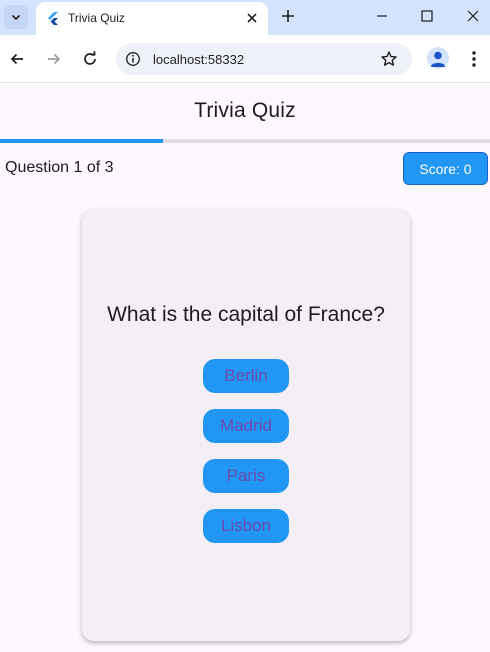 The height and width of the screenshot is (652, 490). I want to click on maximize-icon, so click(427, 16).